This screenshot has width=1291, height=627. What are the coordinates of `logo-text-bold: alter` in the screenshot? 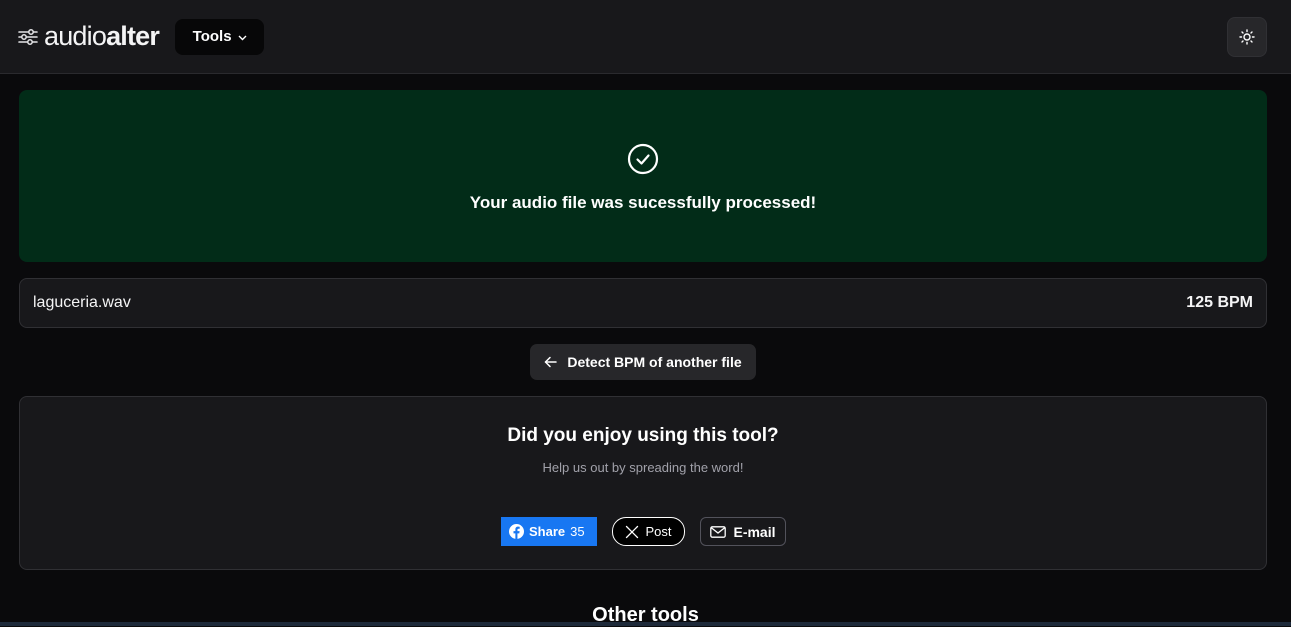 It's located at (133, 36).